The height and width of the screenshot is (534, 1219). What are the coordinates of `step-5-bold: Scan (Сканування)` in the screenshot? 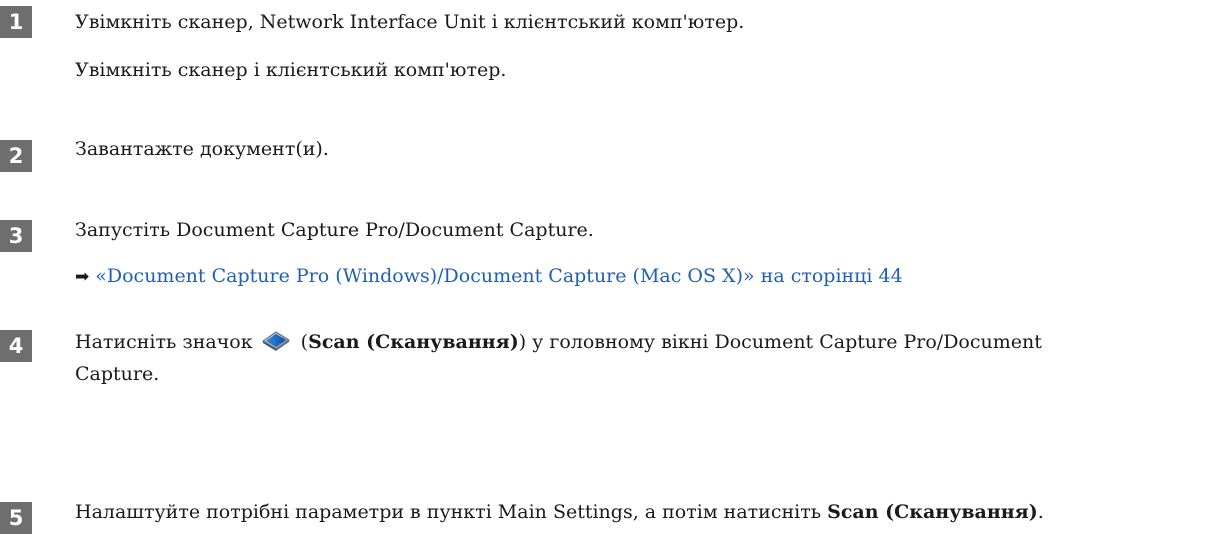 It's located at (932, 512).